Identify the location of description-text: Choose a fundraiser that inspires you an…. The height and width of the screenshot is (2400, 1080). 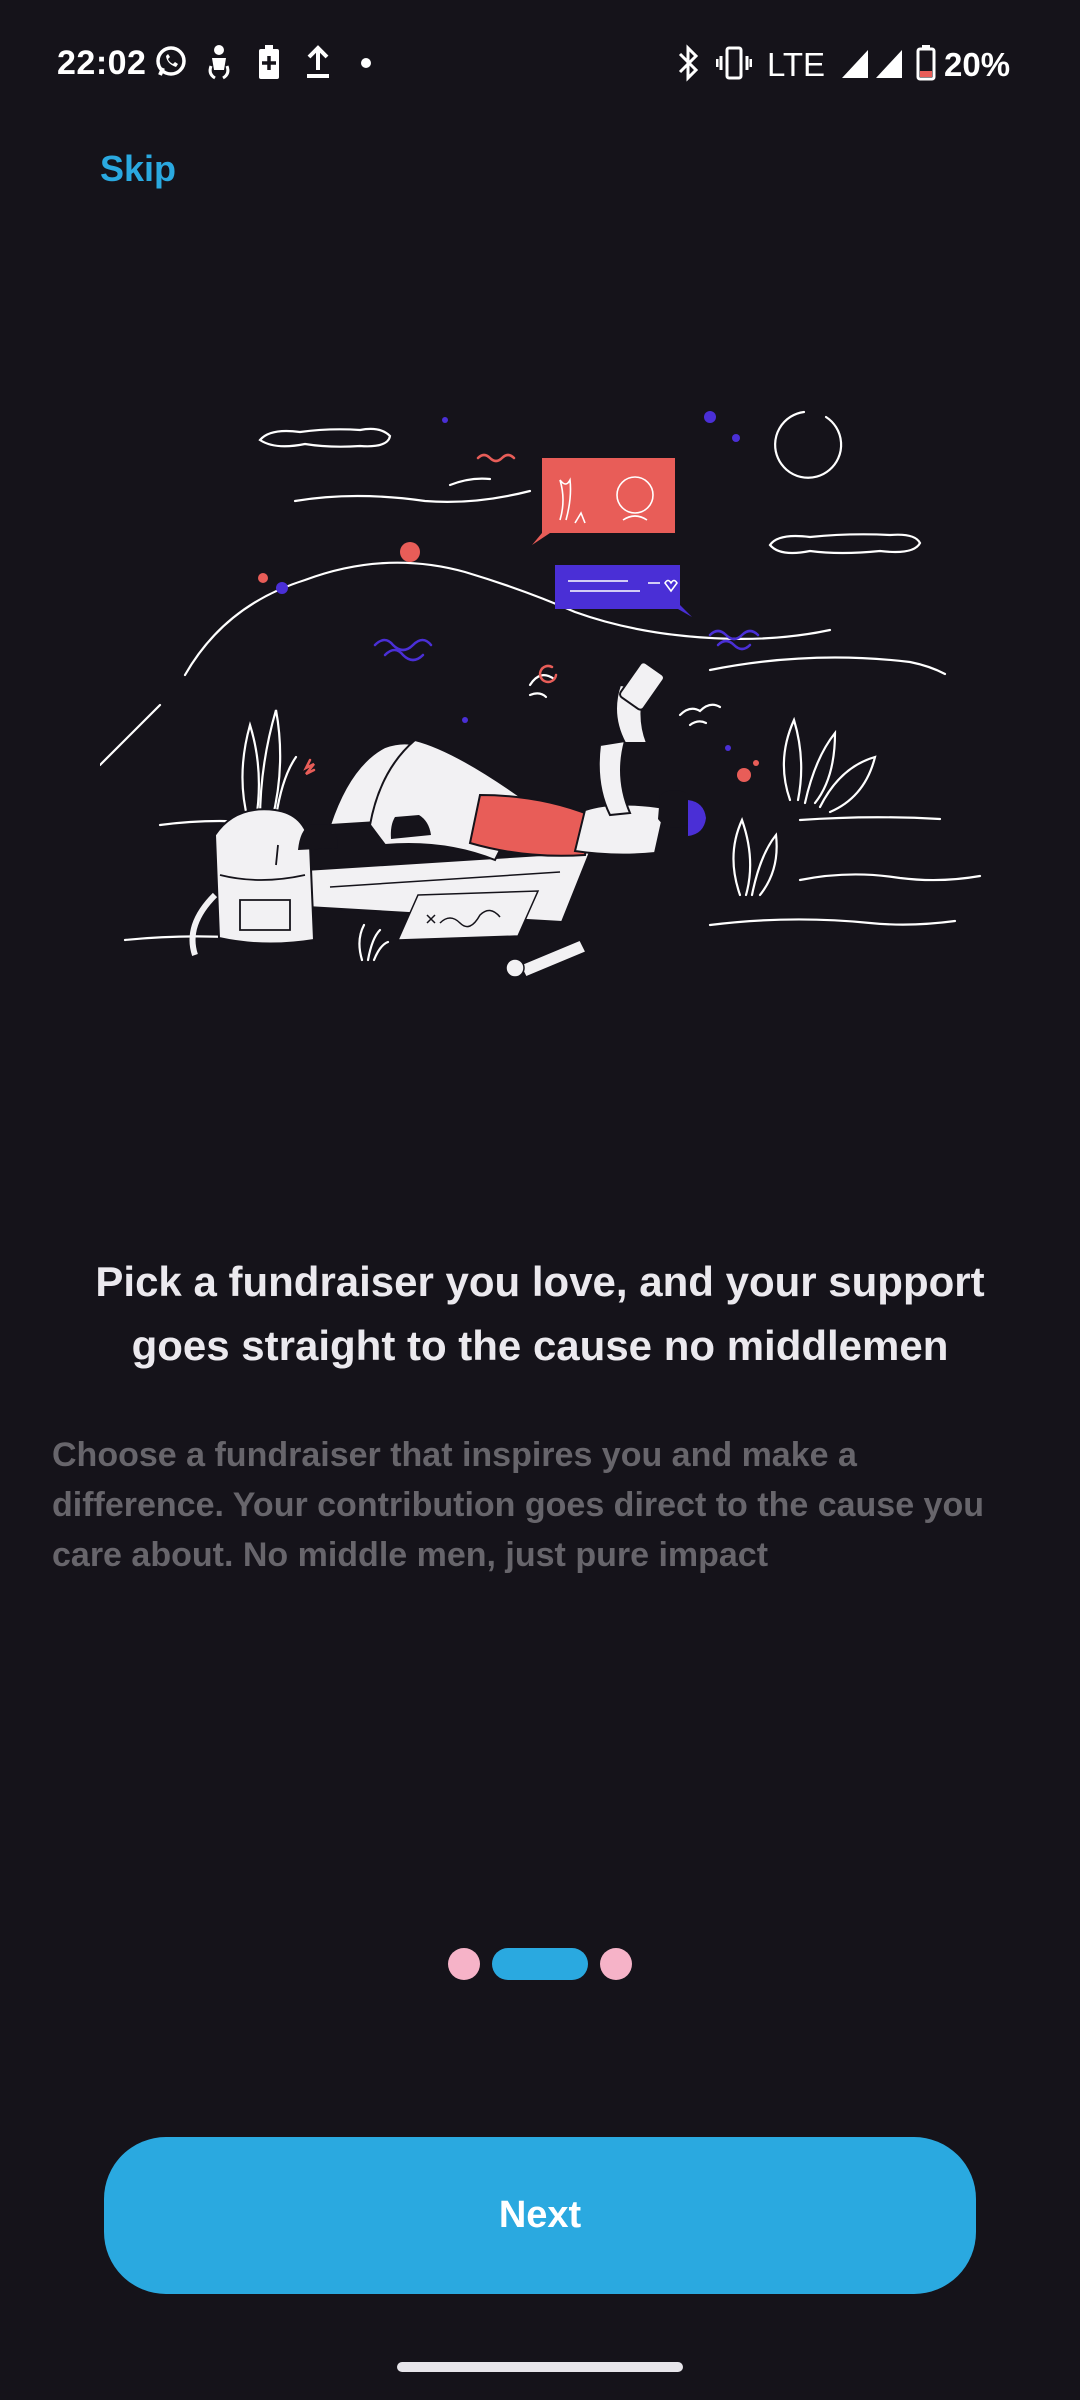
(518, 1505).